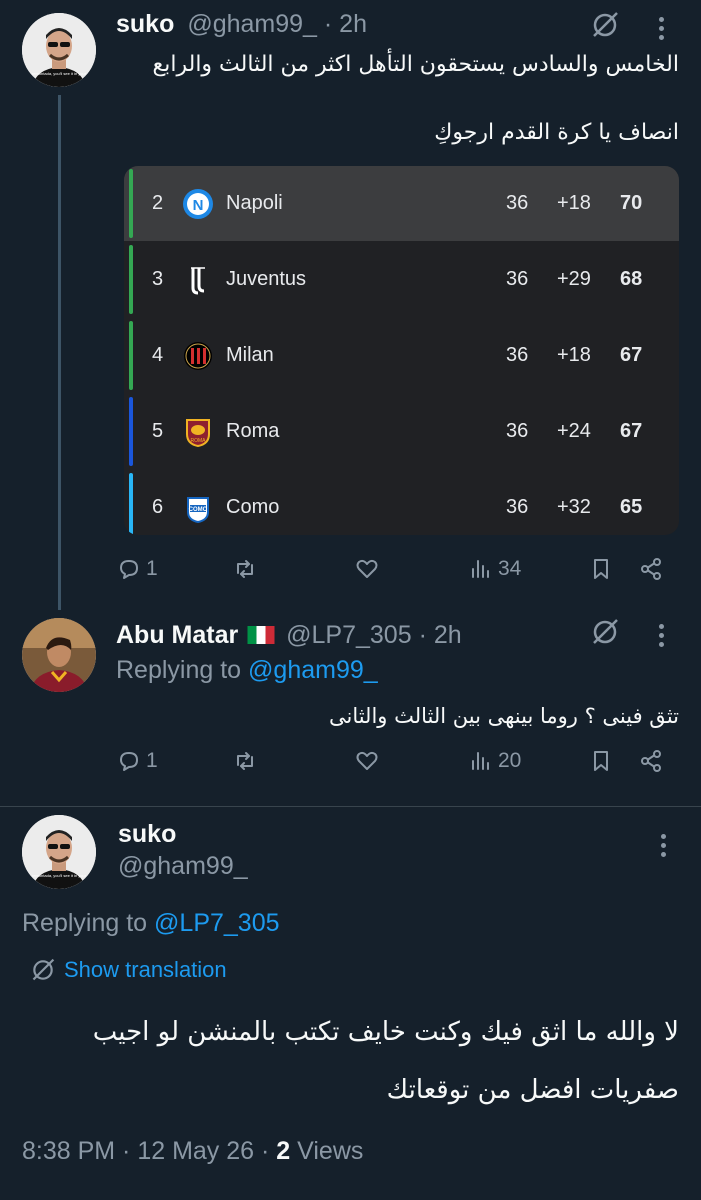 Image resolution: width=701 pixels, height=1200 pixels. I want to click on svg-text: N, so click(198, 205).